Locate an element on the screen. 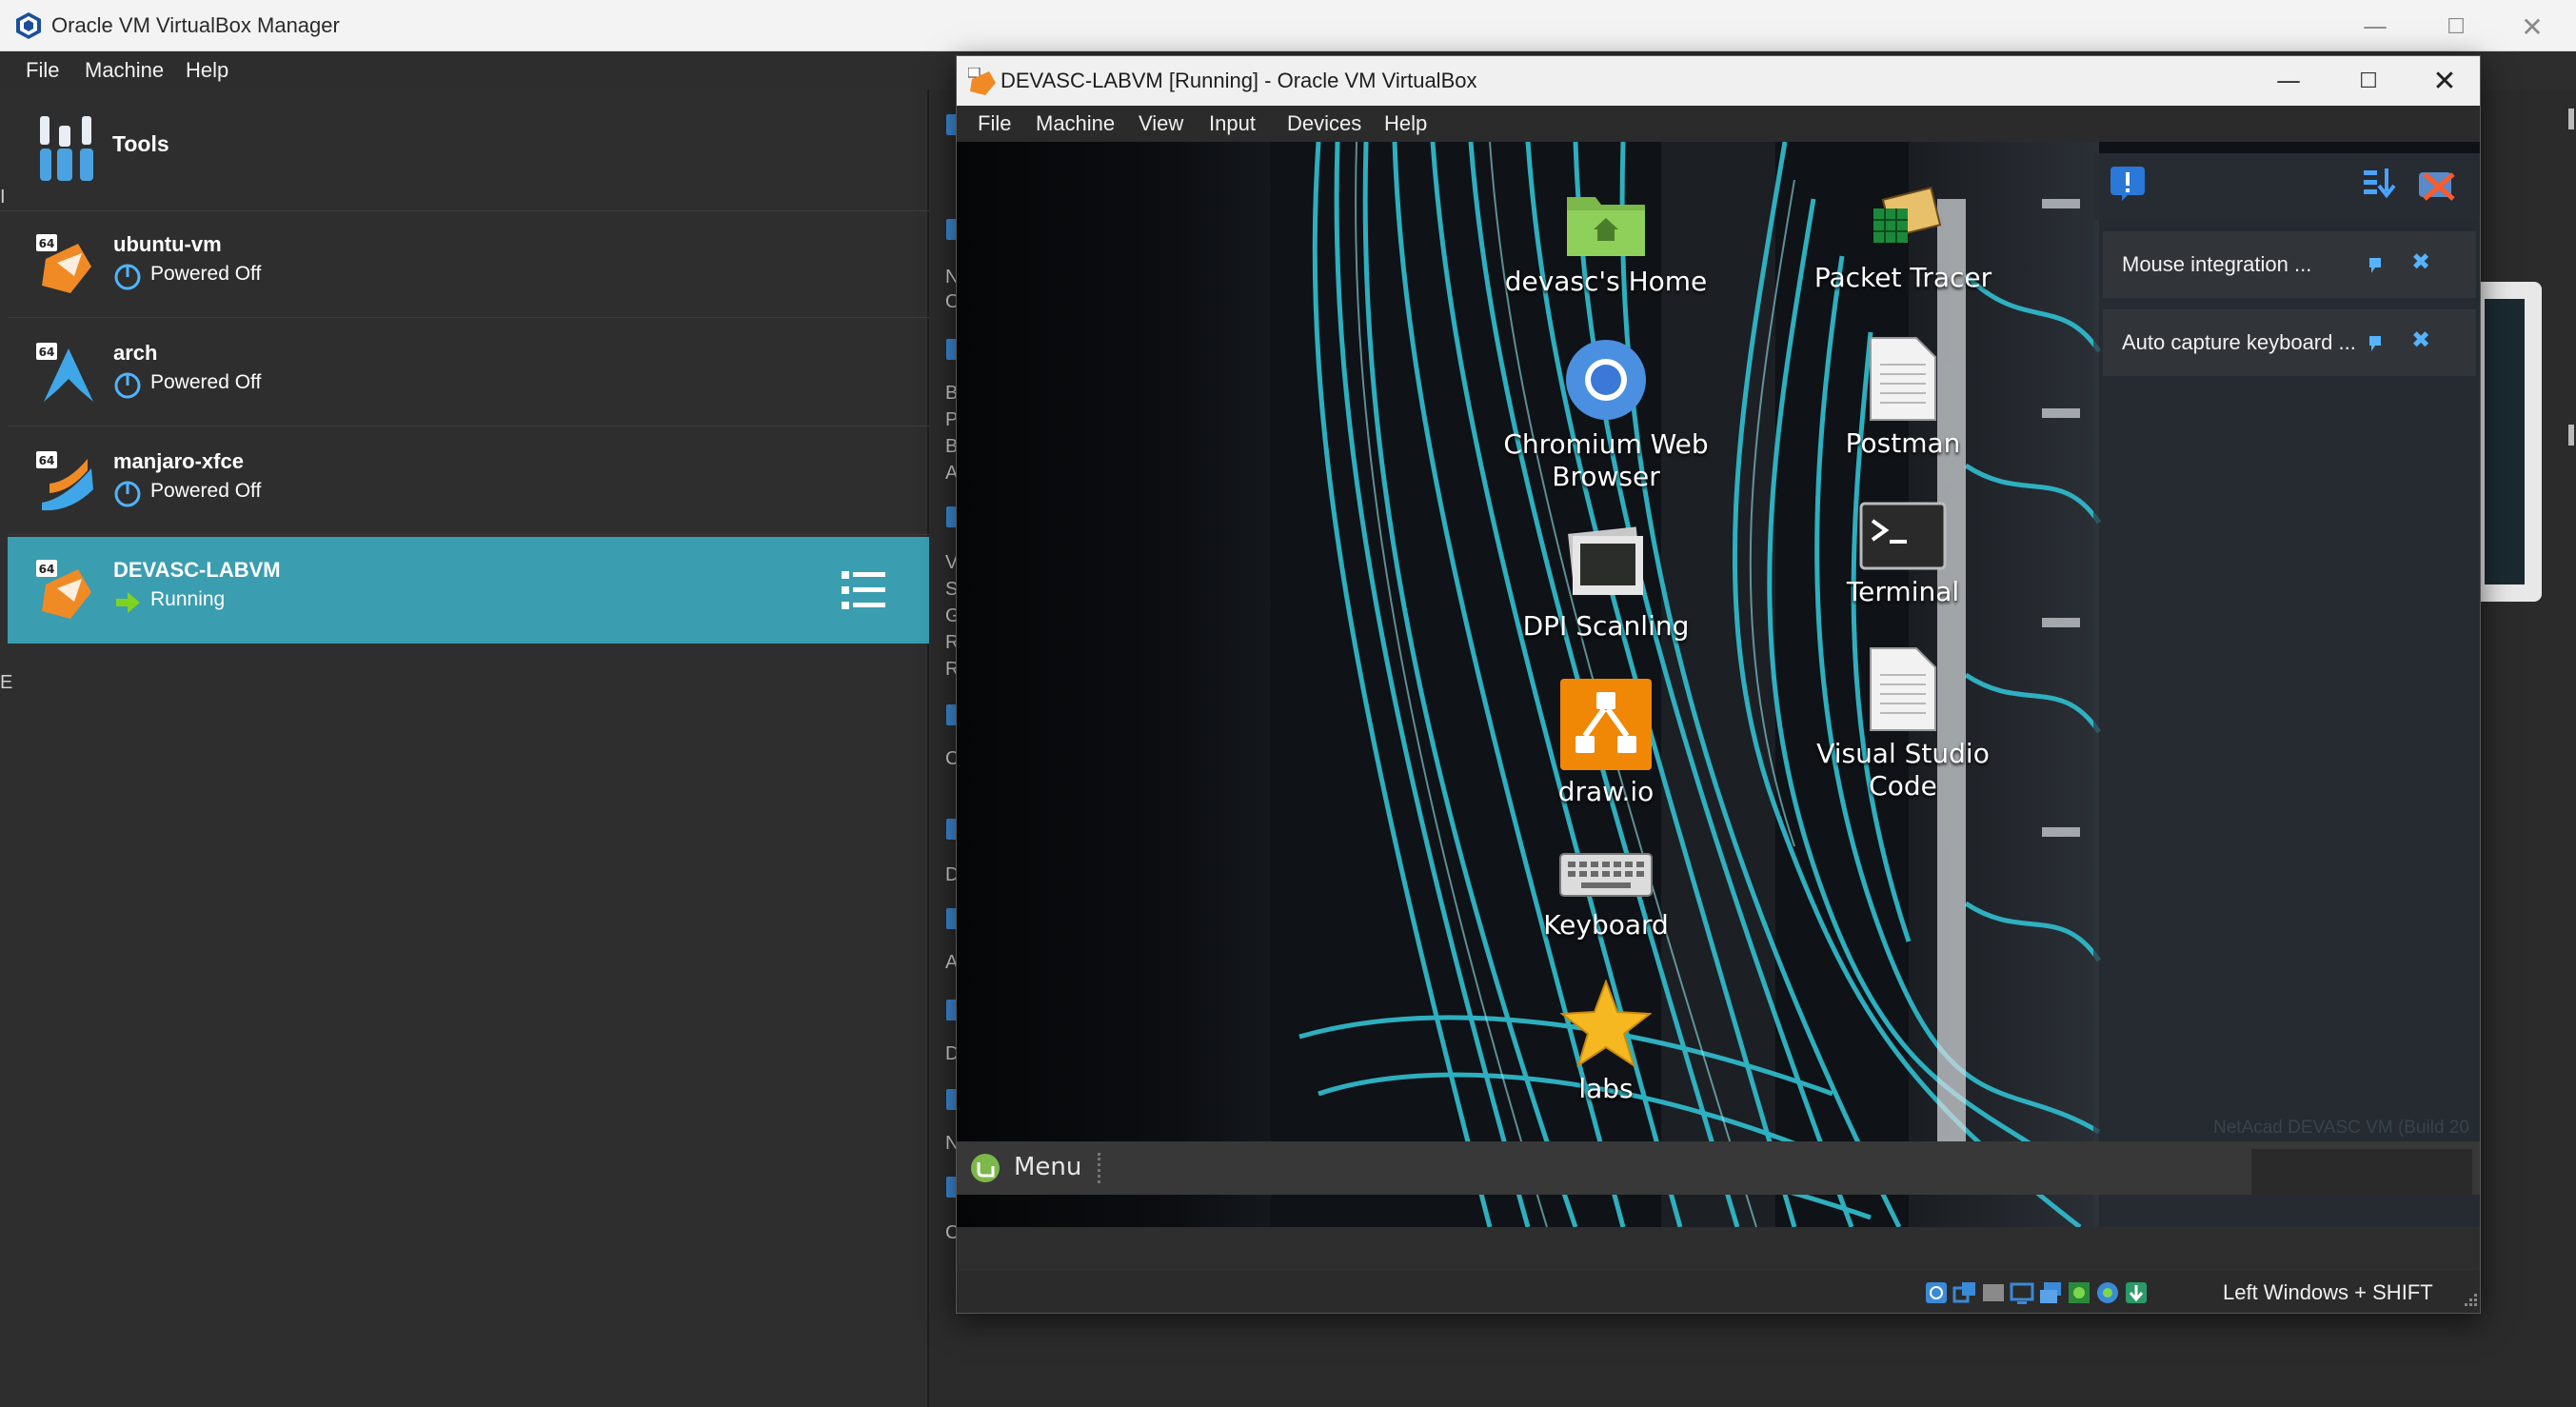  resize-grip-icon is located at coordinates (2470, 1300).